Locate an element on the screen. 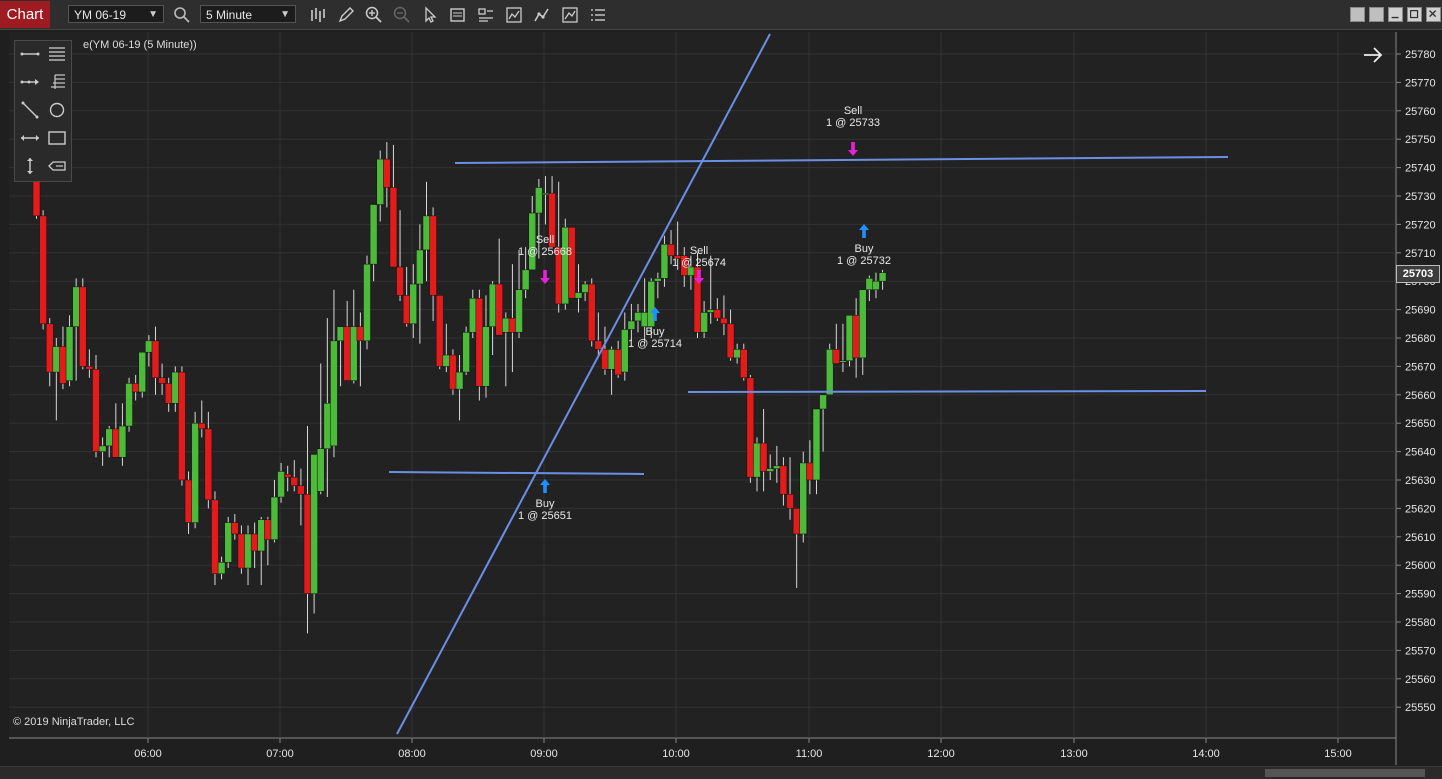 The image size is (1442, 779). scrollbar-thumb is located at coordinates (1345, 773).